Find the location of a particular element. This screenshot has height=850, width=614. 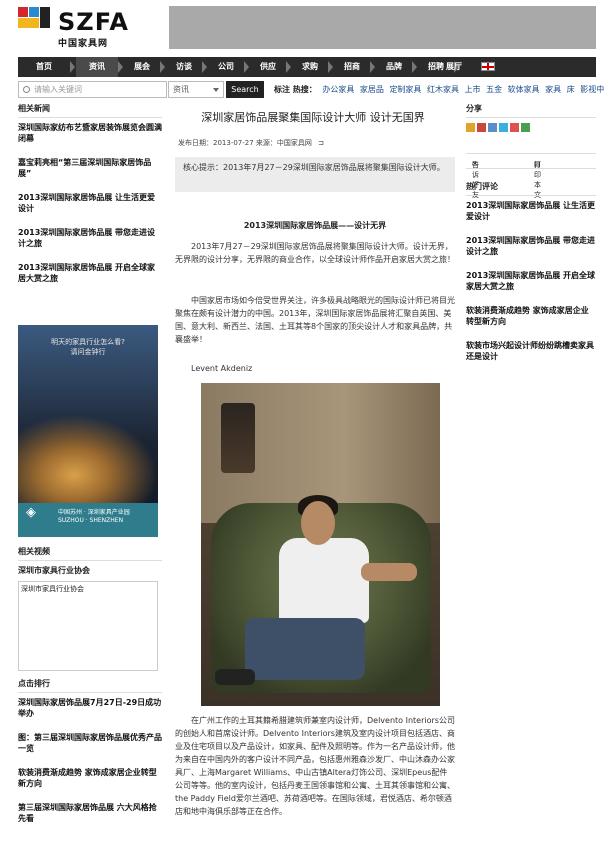

nav-item-news: 资讯 is located at coordinates (97, 67).